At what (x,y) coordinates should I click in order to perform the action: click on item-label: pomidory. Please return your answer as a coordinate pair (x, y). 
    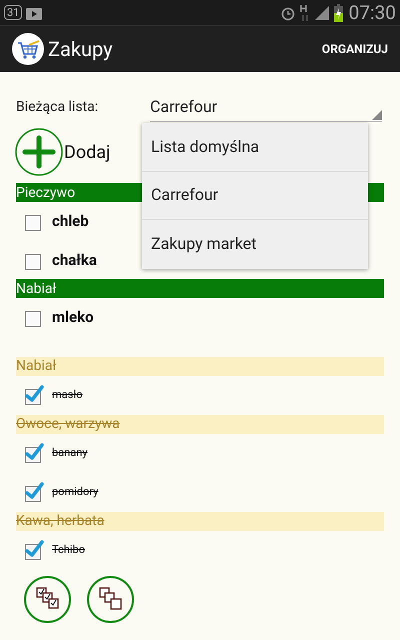
    Looking at the image, I should click on (75, 492).